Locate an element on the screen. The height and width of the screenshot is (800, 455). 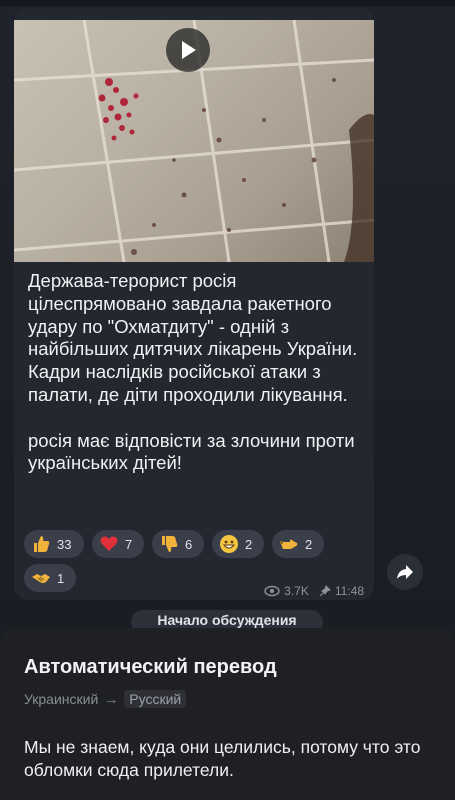
reaction-grinning-face: 2 is located at coordinates (238, 544).